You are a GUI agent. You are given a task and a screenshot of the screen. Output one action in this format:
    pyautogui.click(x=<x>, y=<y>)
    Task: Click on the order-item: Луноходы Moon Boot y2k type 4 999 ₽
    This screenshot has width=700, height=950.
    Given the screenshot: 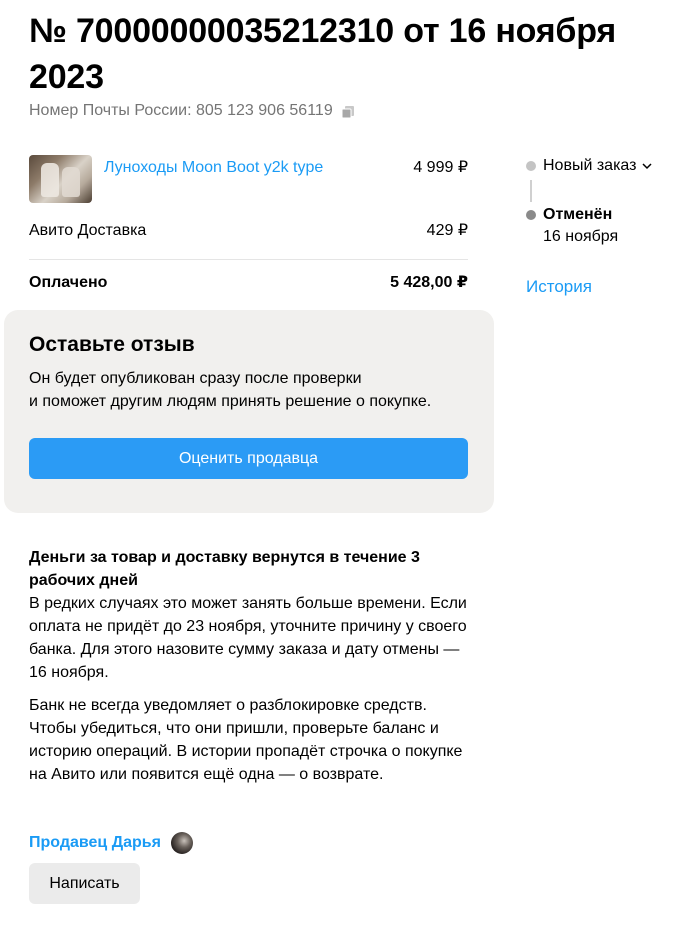 What is the action you would take?
    pyautogui.click(x=248, y=180)
    